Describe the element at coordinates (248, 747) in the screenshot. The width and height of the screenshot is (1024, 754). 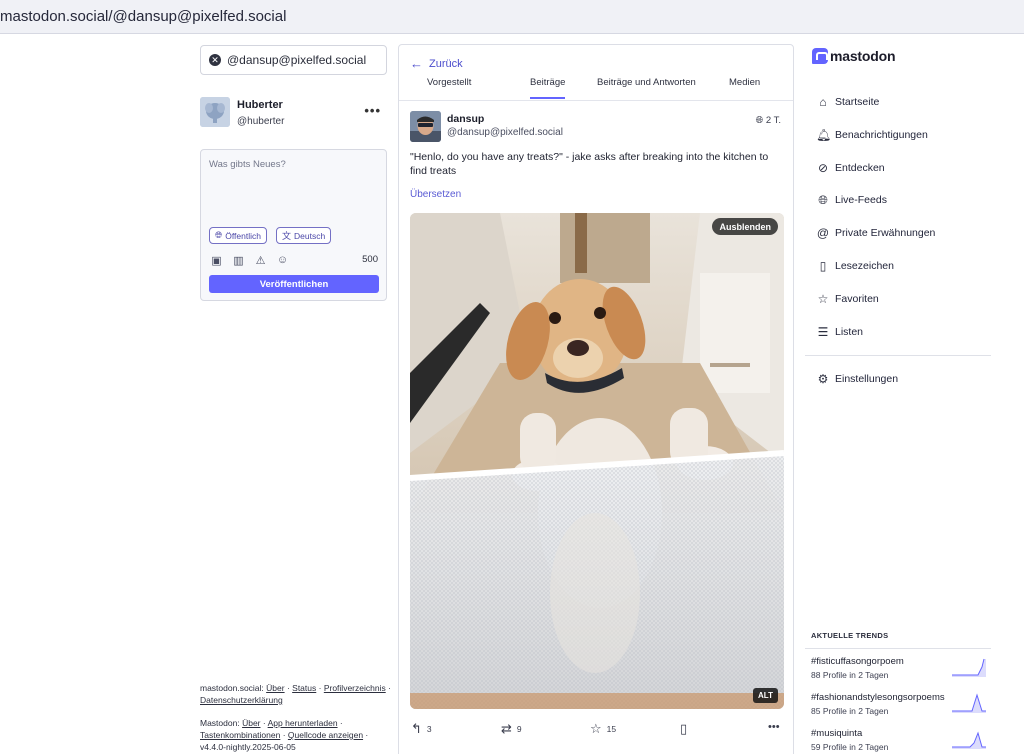
I see `version-text: v4.4.0-nightly.2025-06-05` at that location.